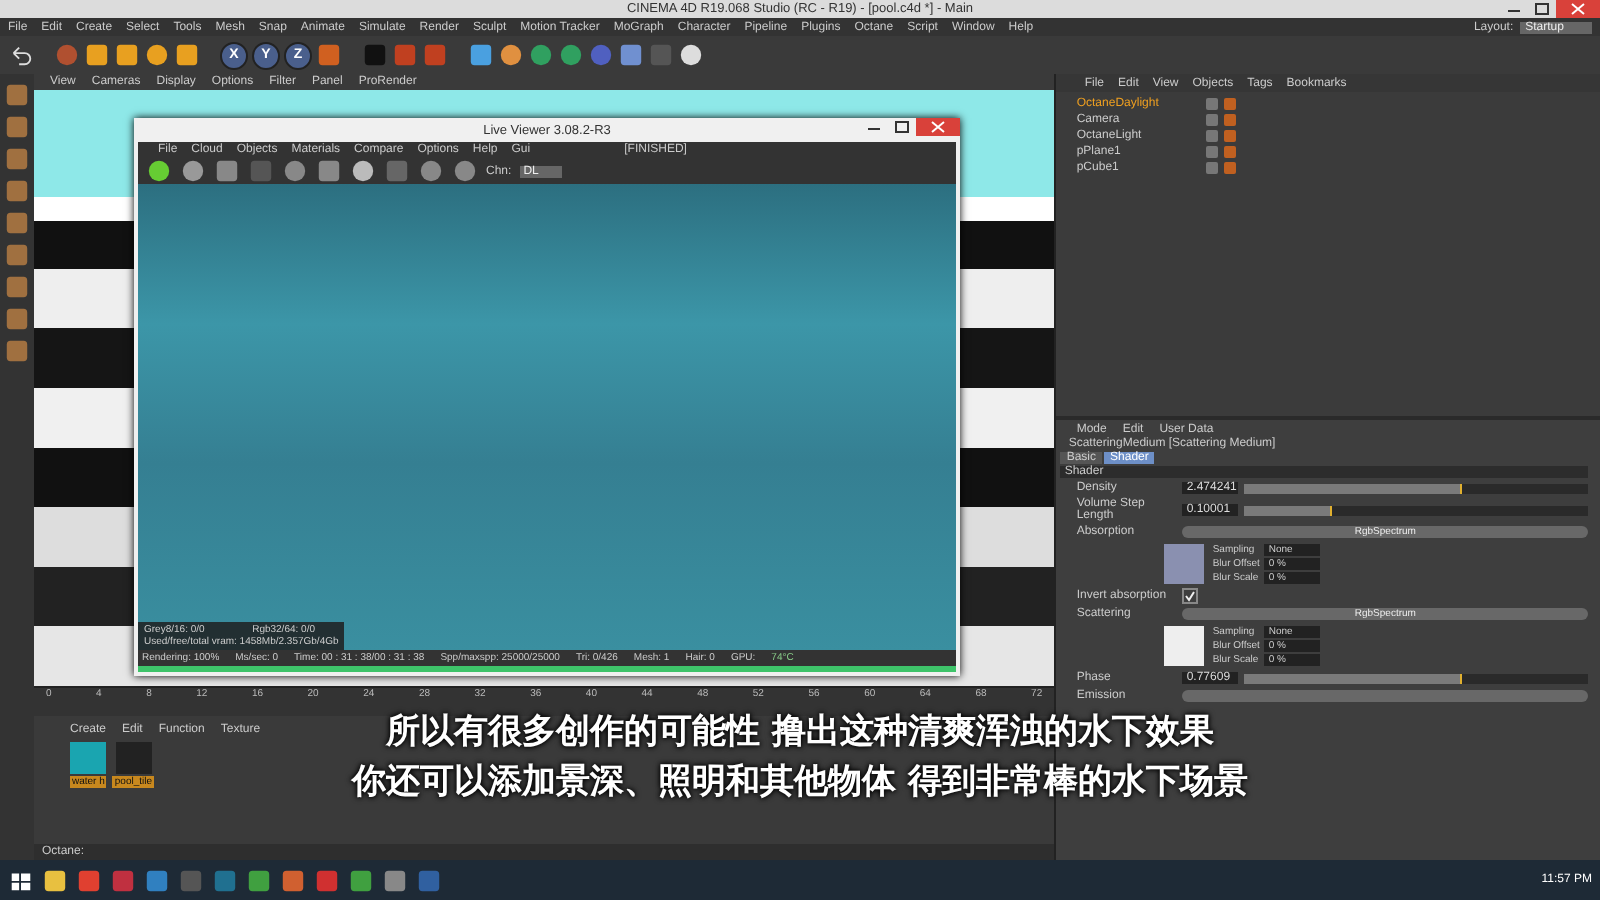 This screenshot has height=900, width=1600. Describe the element at coordinates (21, 55) in the screenshot. I see `undo-icon` at that location.